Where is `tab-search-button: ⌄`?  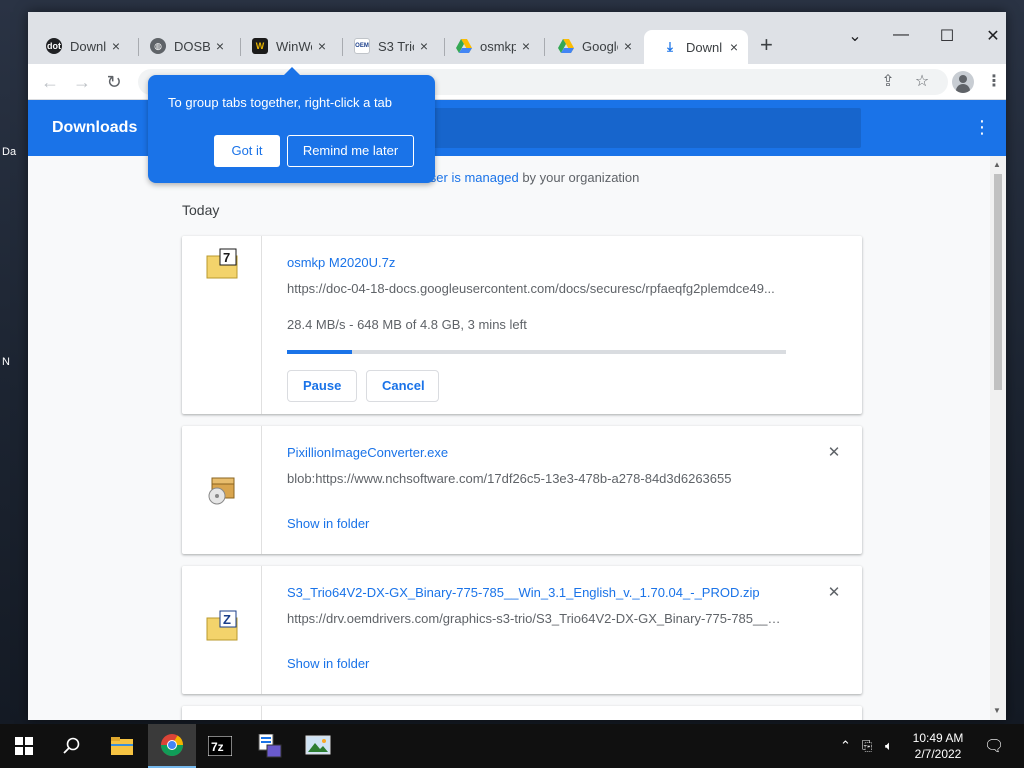
tab-search-button: ⌄ is located at coordinates (855, 36).